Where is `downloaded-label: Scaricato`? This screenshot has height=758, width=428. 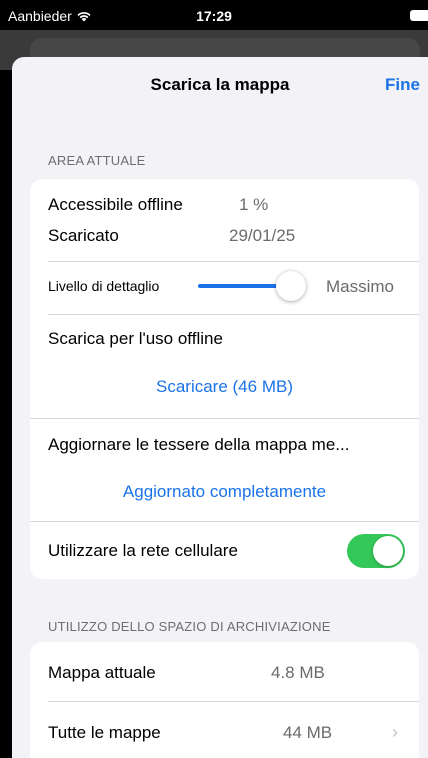
downloaded-label: Scaricato is located at coordinates (83, 235).